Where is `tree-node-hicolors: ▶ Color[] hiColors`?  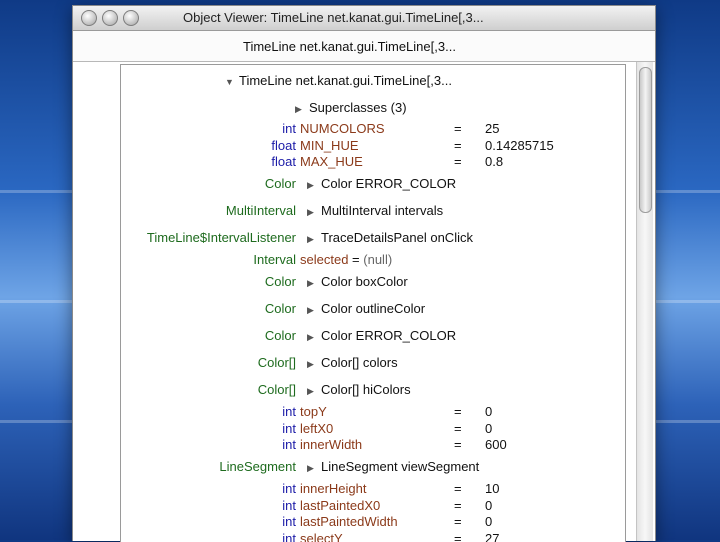
tree-node-hicolors: ▶ Color[] hiColors is located at coordinates (359, 390).